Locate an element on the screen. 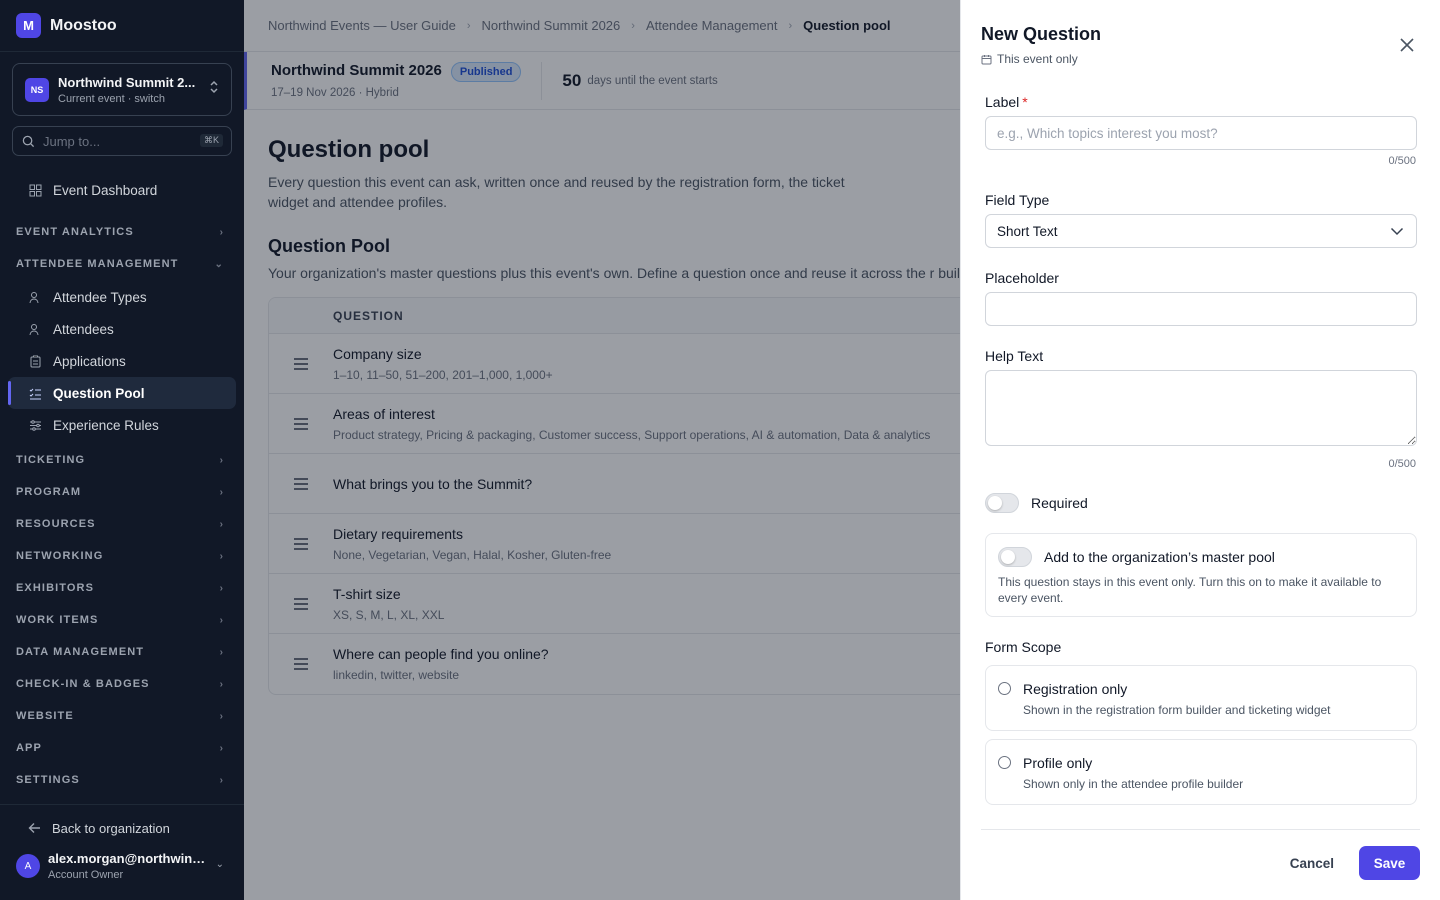 The width and height of the screenshot is (1440, 900). shortcut-badge: ⌘K is located at coordinates (211, 140).